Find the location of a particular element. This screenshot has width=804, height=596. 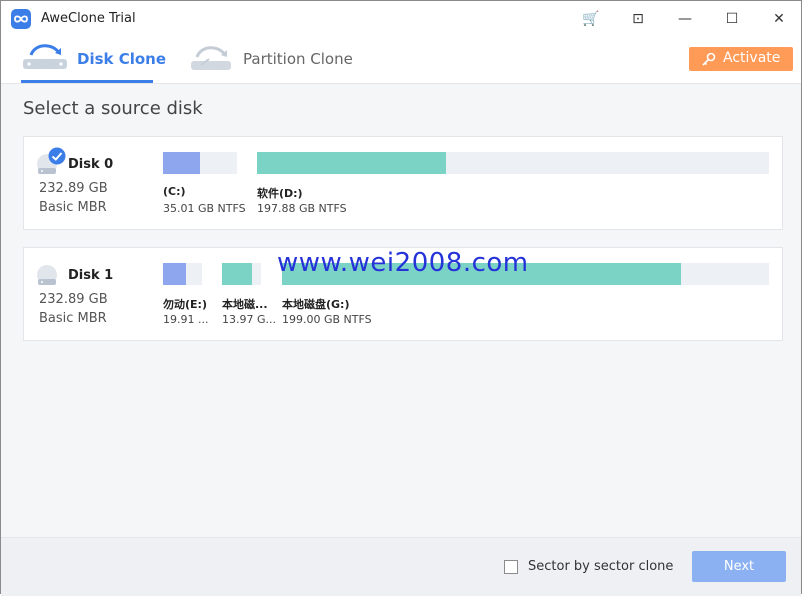

minimize-button: — is located at coordinates (685, 19).